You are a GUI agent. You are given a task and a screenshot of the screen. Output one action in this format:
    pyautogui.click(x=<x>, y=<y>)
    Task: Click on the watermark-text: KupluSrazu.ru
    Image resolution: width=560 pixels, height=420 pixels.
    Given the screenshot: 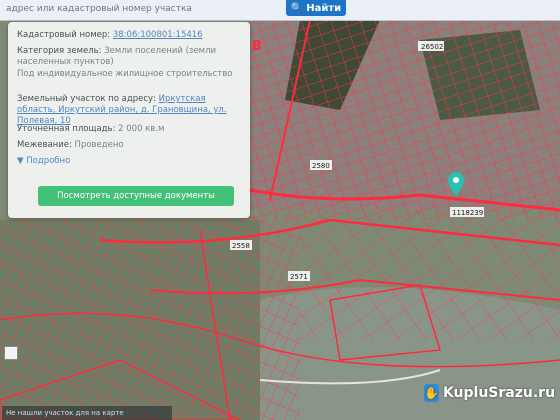 What is the action you would take?
    pyautogui.click(x=499, y=393)
    